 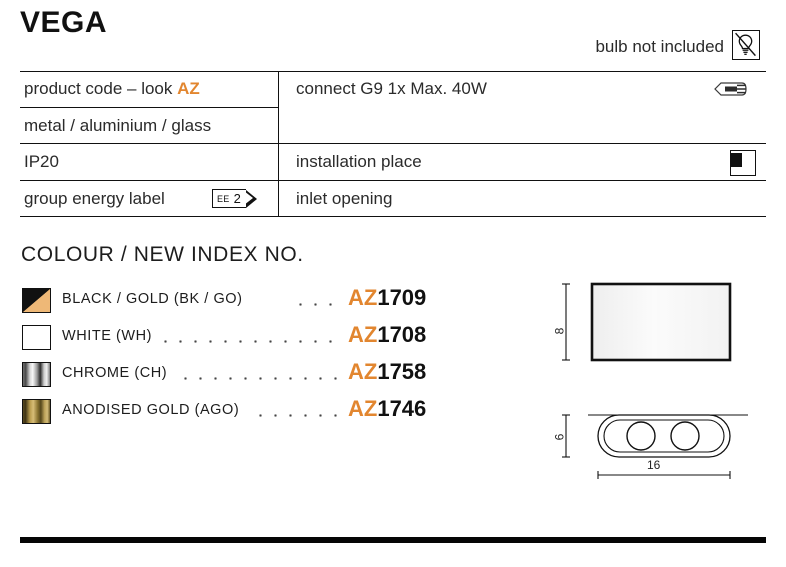 I want to click on bulb-not-included-label: bulb not included, so click(x=659, y=46).